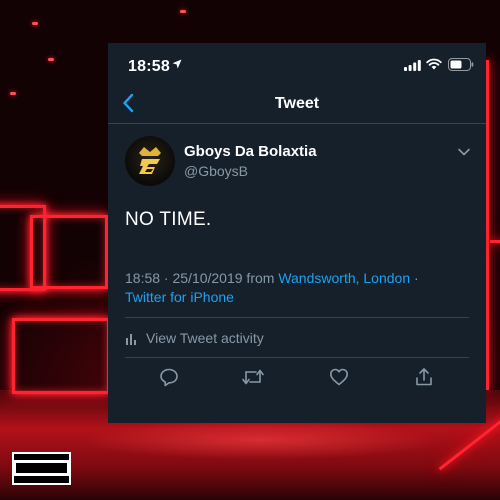 This screenshot has width=500, height=500. I want to click on avatar, so click(150, 161).